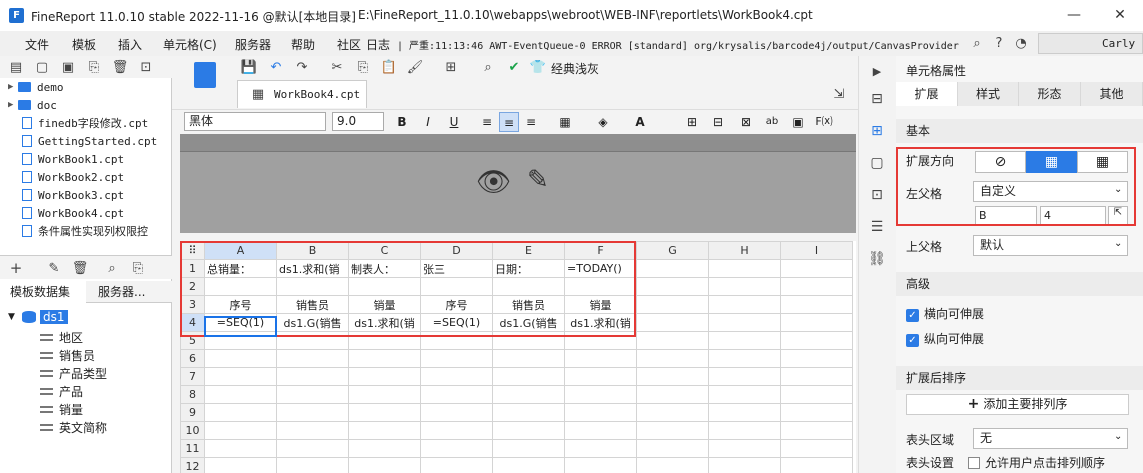 The image size is (1143, 473). Describe the element at coordinates (82, 141) in the screenshot. I see `tree-item: GettingStarted.cpt` at that location.